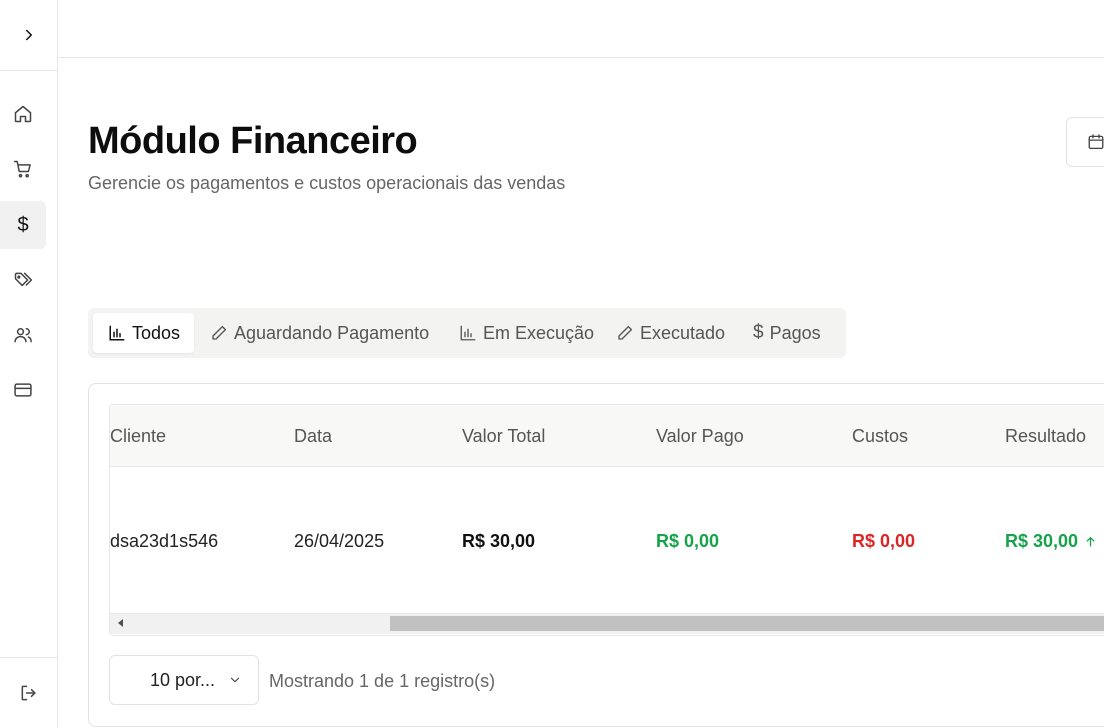  I want to click on users-icon, so click(23, 335).